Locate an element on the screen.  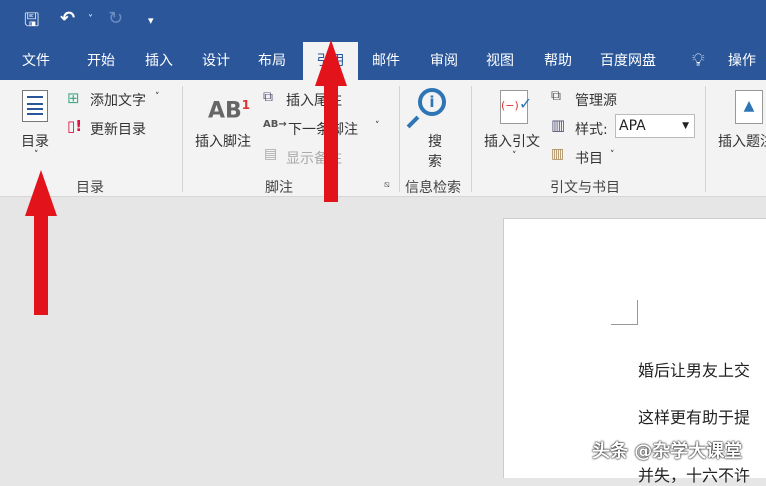
tell-me-input: 操作说 is located at coordinates (742, 74).